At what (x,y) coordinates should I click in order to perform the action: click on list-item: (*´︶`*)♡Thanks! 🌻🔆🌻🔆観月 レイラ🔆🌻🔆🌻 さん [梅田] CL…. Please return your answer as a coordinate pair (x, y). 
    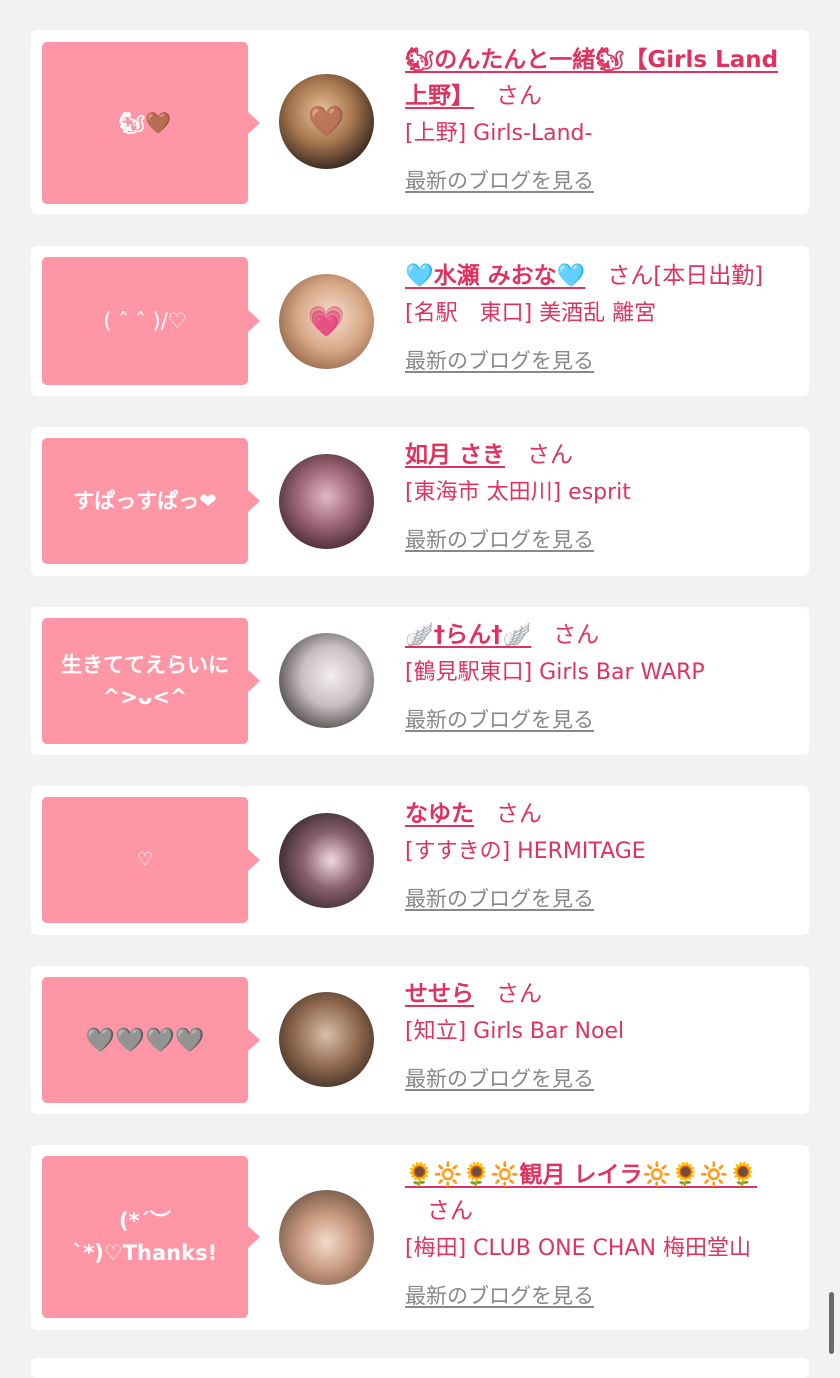
    Looking at the image, I should click on (420, 1237).